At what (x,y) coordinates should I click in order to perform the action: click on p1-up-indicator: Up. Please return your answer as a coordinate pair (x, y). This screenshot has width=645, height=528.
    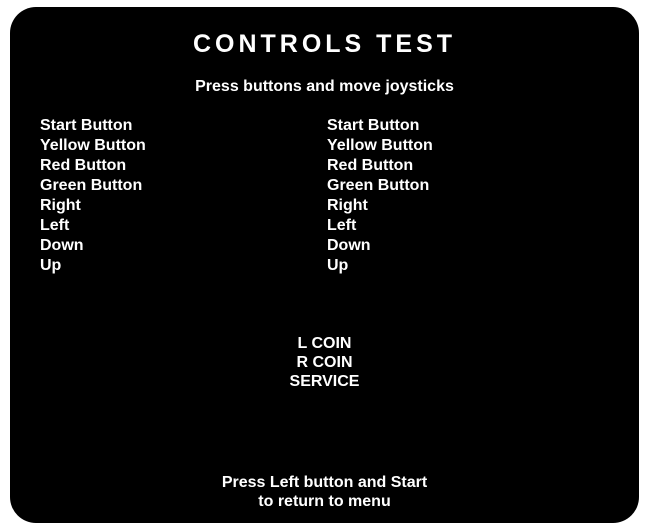
    Looking at the image, I should click on (51, 265).